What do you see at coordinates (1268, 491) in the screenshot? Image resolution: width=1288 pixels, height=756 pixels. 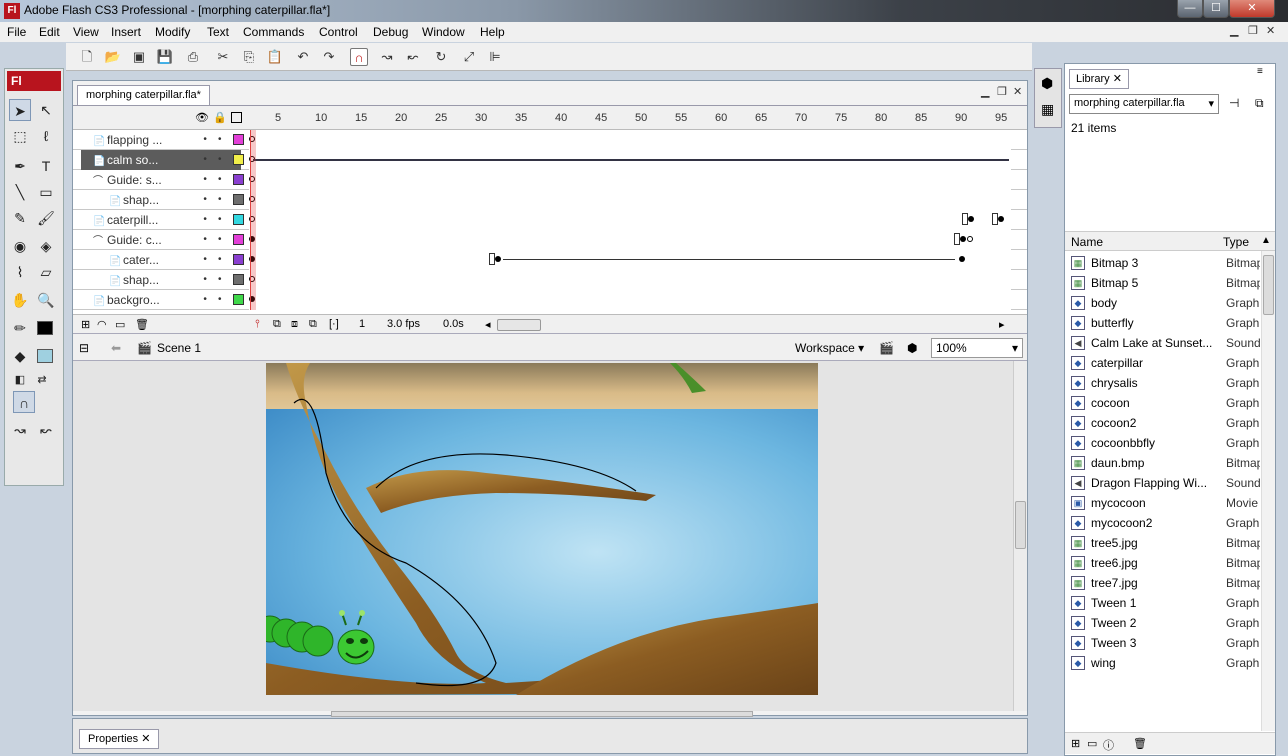 I see `library-scrollbar` at bounding box center [1268, 491].